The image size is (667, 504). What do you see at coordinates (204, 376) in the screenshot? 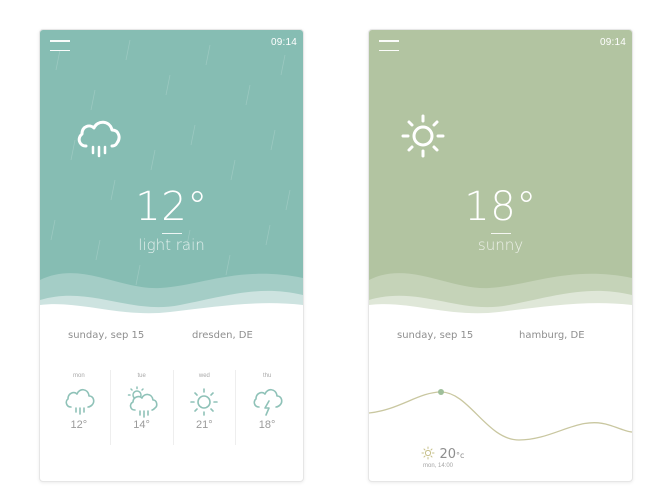
I see `forecast-day-name: wed` at bounding box center [204, 376].